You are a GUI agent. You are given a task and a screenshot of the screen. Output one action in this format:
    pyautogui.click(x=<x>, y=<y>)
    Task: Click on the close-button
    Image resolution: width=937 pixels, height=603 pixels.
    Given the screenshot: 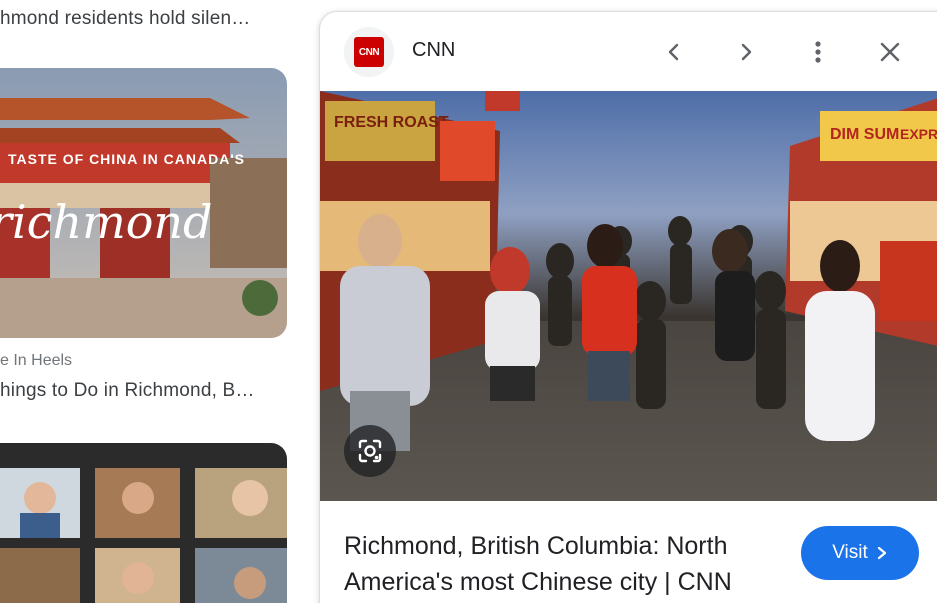 What is the action you would take?
    pyautogui.click(x=890, y=52)
    